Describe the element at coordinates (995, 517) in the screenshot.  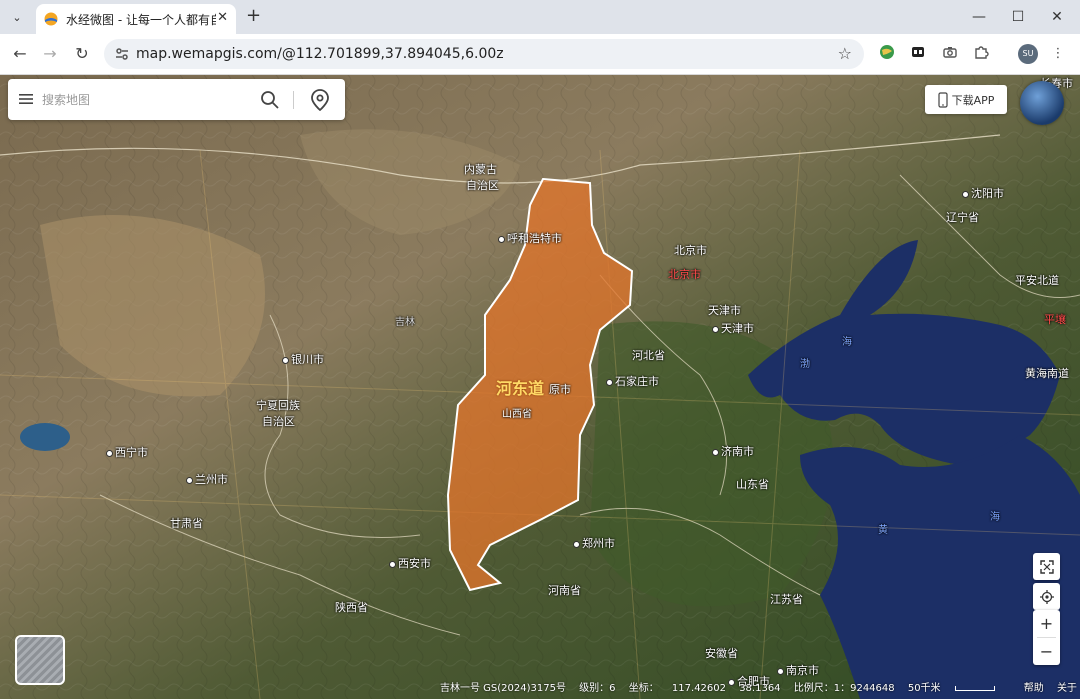
I see `label-yellow-sea-2: 海` at that location.